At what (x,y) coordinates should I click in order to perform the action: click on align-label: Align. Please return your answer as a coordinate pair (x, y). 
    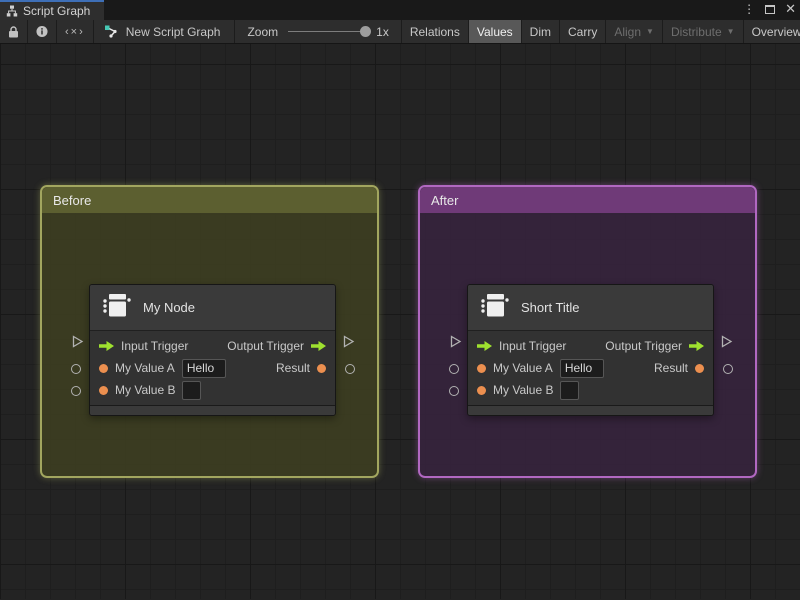
    Looking at the image, I should click on (628, 31).